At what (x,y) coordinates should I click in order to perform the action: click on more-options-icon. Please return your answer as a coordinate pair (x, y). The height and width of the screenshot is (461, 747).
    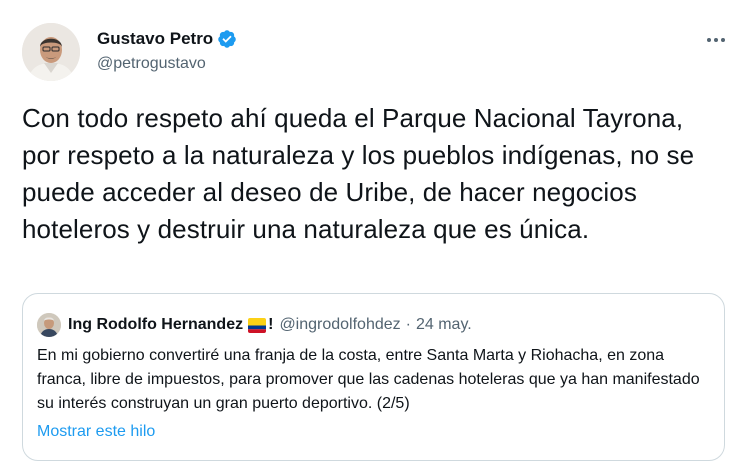
    Looking at the image, I should click on (716, 40).